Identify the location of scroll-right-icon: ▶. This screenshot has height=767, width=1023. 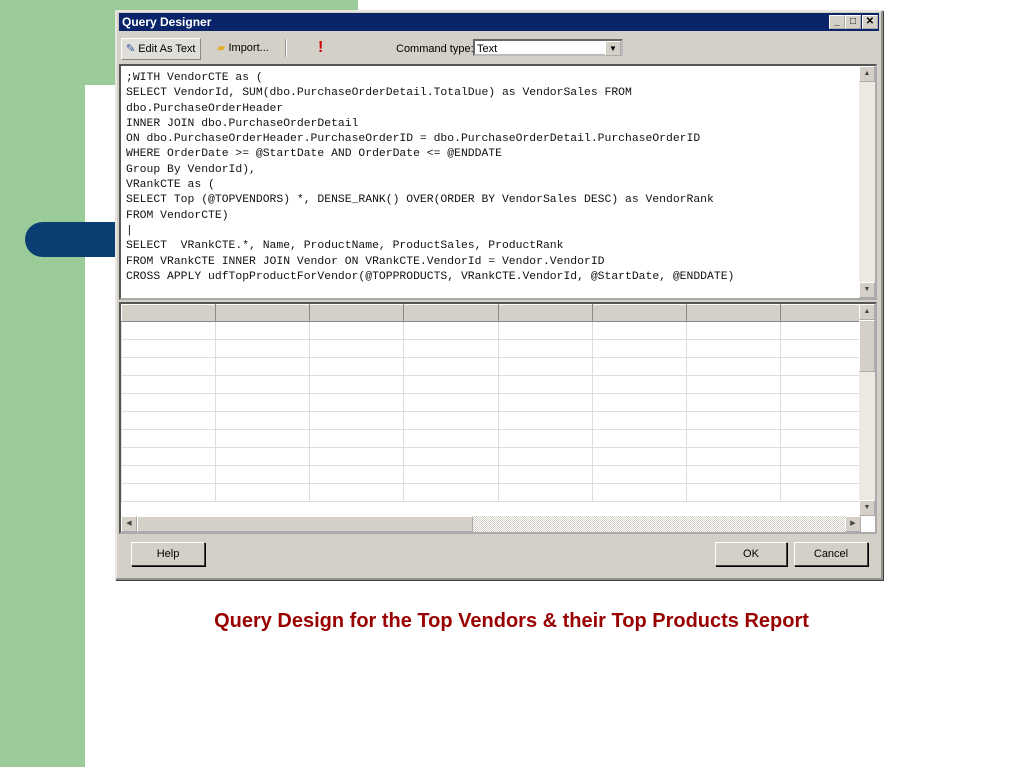
(853, 524).